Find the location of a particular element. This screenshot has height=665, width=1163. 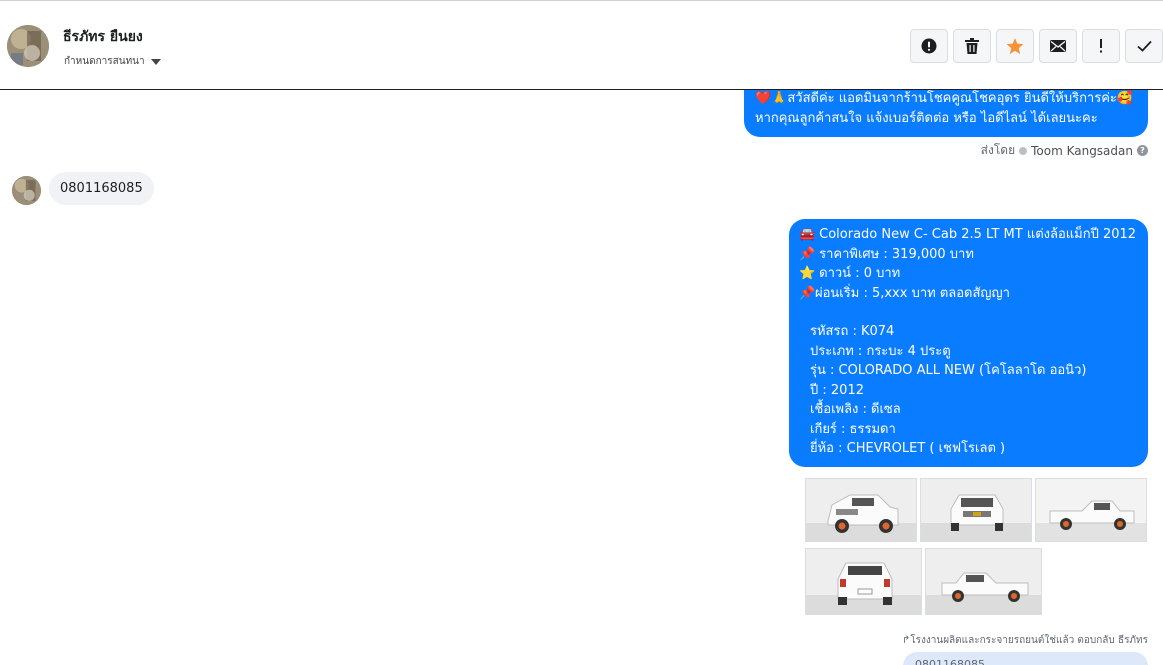

agent-name: Toom Kangsadan is located at coordinates (1082, 151).